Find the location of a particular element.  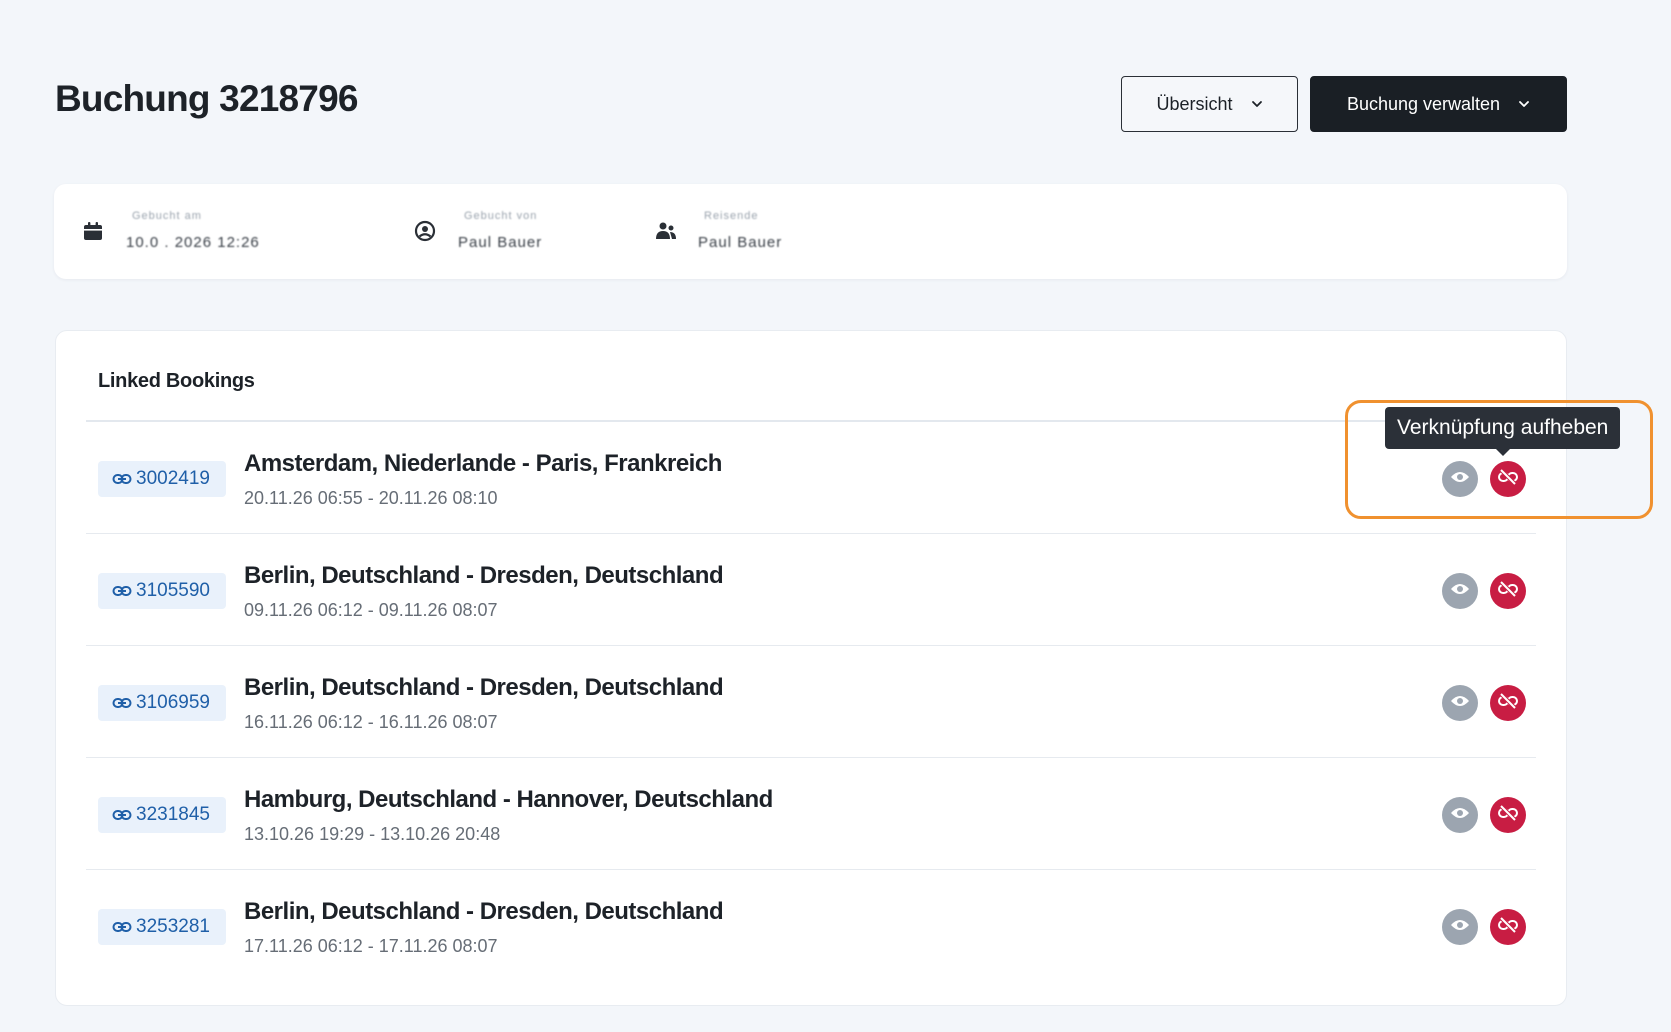

booking-id-link: 3106959 is located at coordinates (162, 703).